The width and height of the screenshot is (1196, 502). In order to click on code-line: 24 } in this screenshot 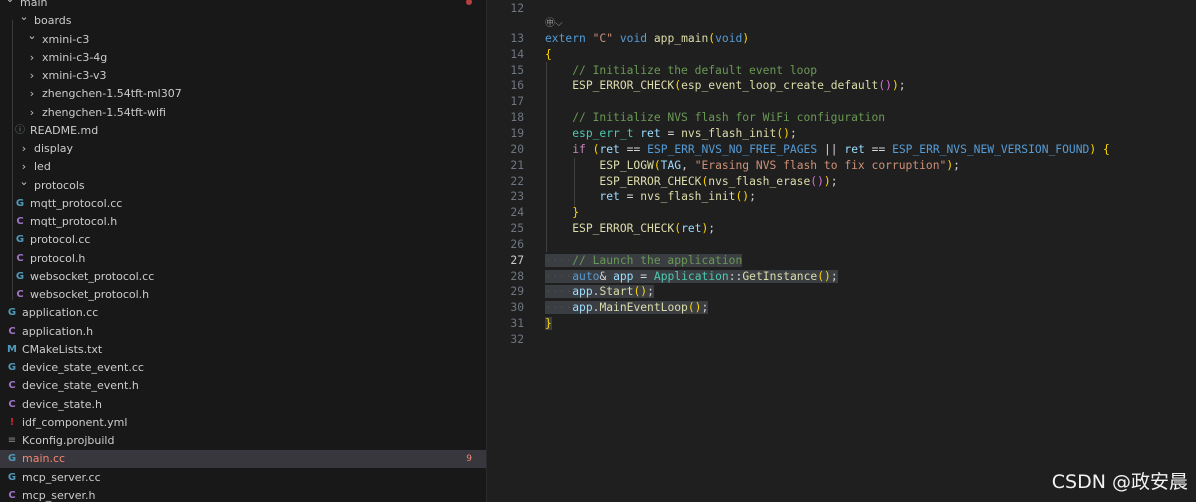, I will do `click(841, 213)`.